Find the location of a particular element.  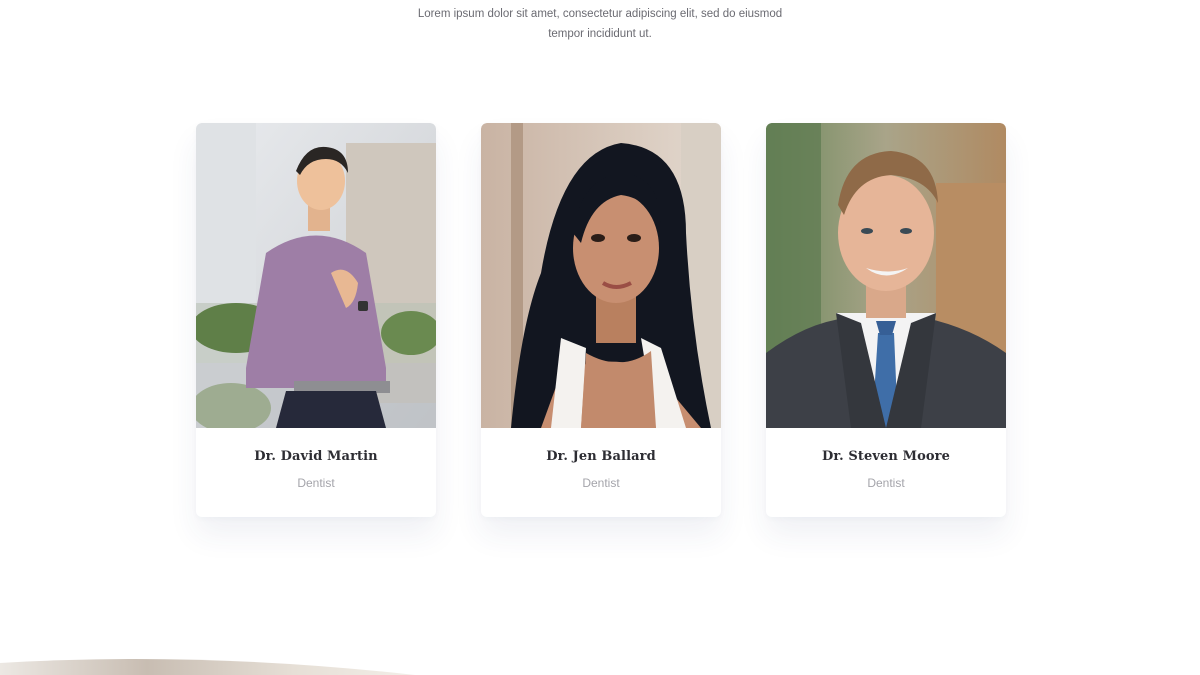

team-card: Dr. Steven Moore Dentist is located at coordinates (886, 320).